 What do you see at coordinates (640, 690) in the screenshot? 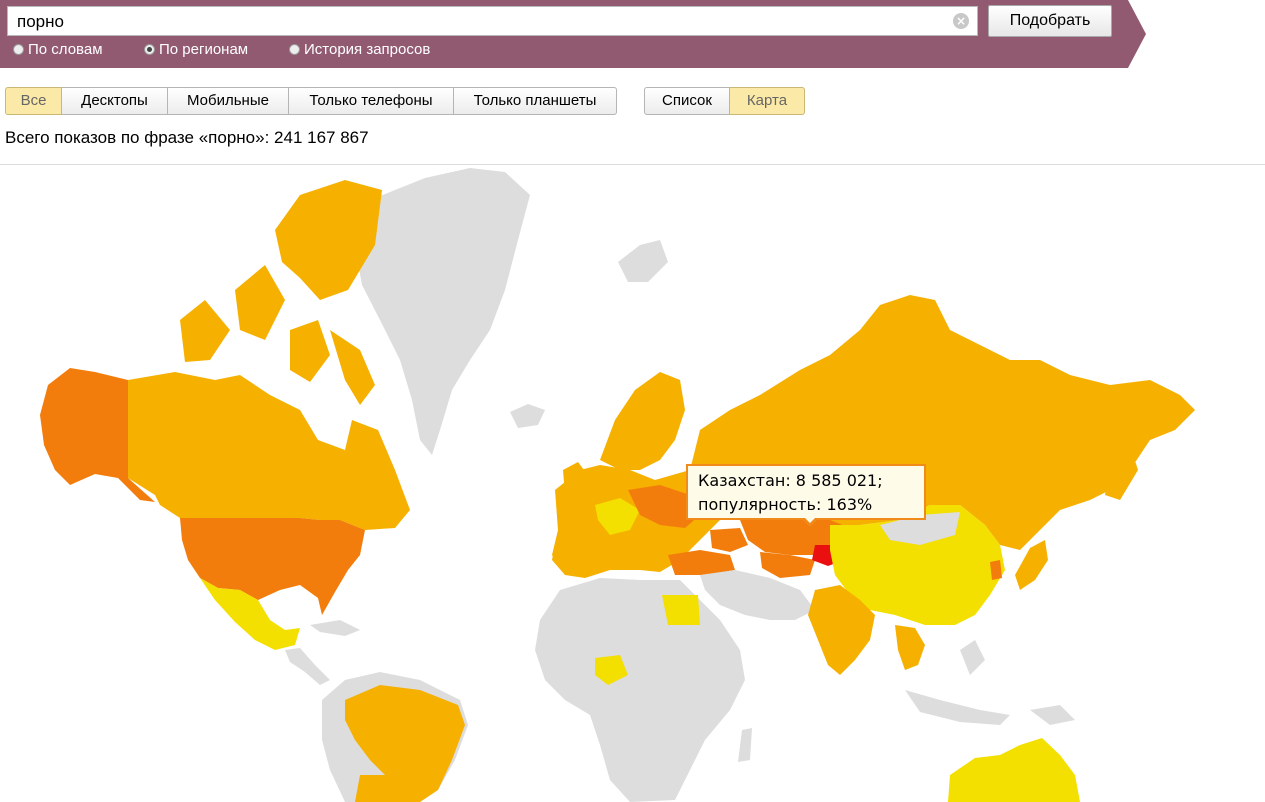
I see `region-africa` at bounding box center [640, 690].